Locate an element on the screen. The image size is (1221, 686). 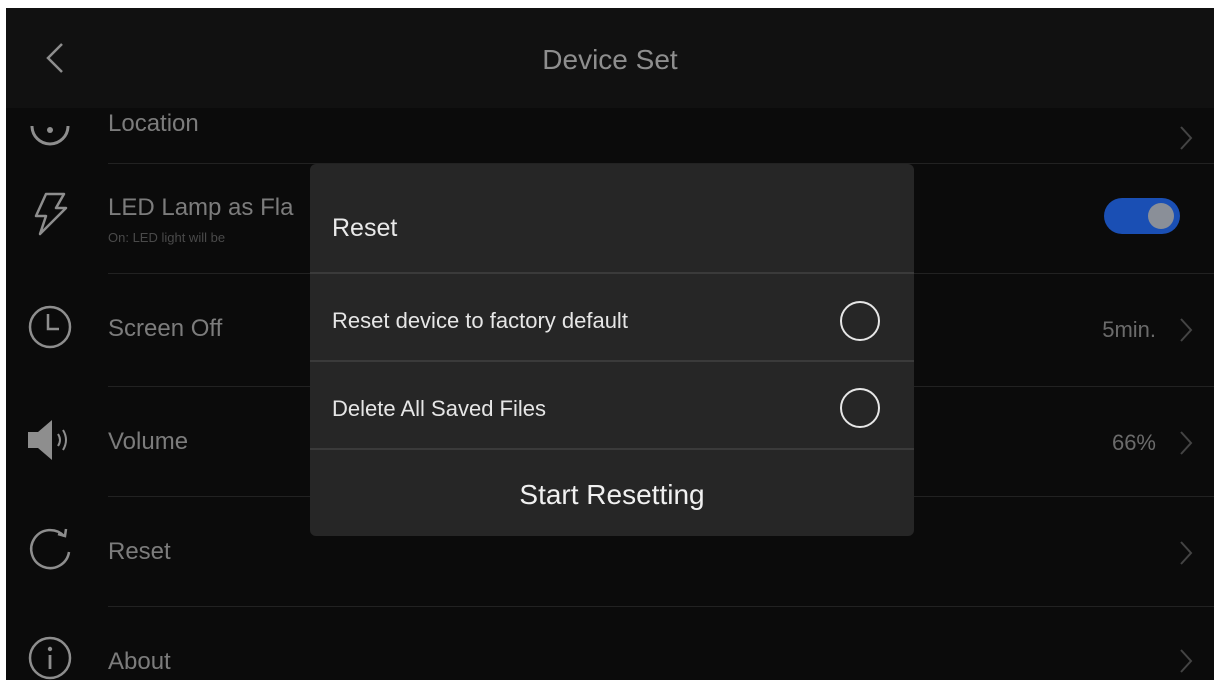
top-bar: Device Set is located at coordinates (610, 58).